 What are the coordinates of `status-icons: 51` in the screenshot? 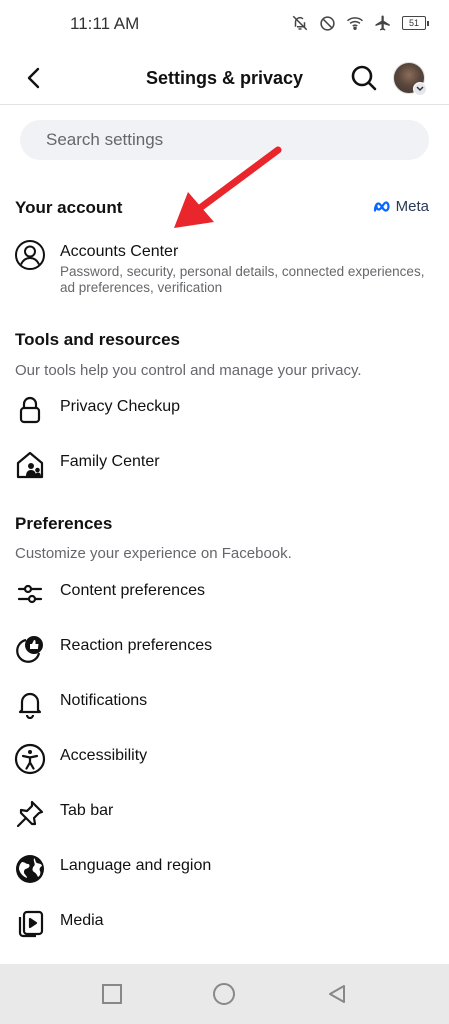 It's located at (360, 23).